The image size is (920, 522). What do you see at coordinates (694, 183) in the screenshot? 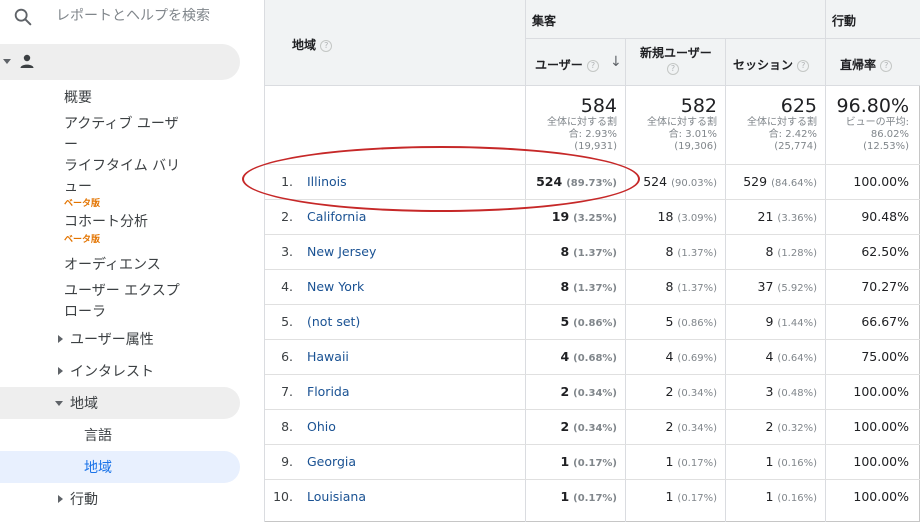
I see `cell-percent: (90.03%)` at bounding box center [694, 183].